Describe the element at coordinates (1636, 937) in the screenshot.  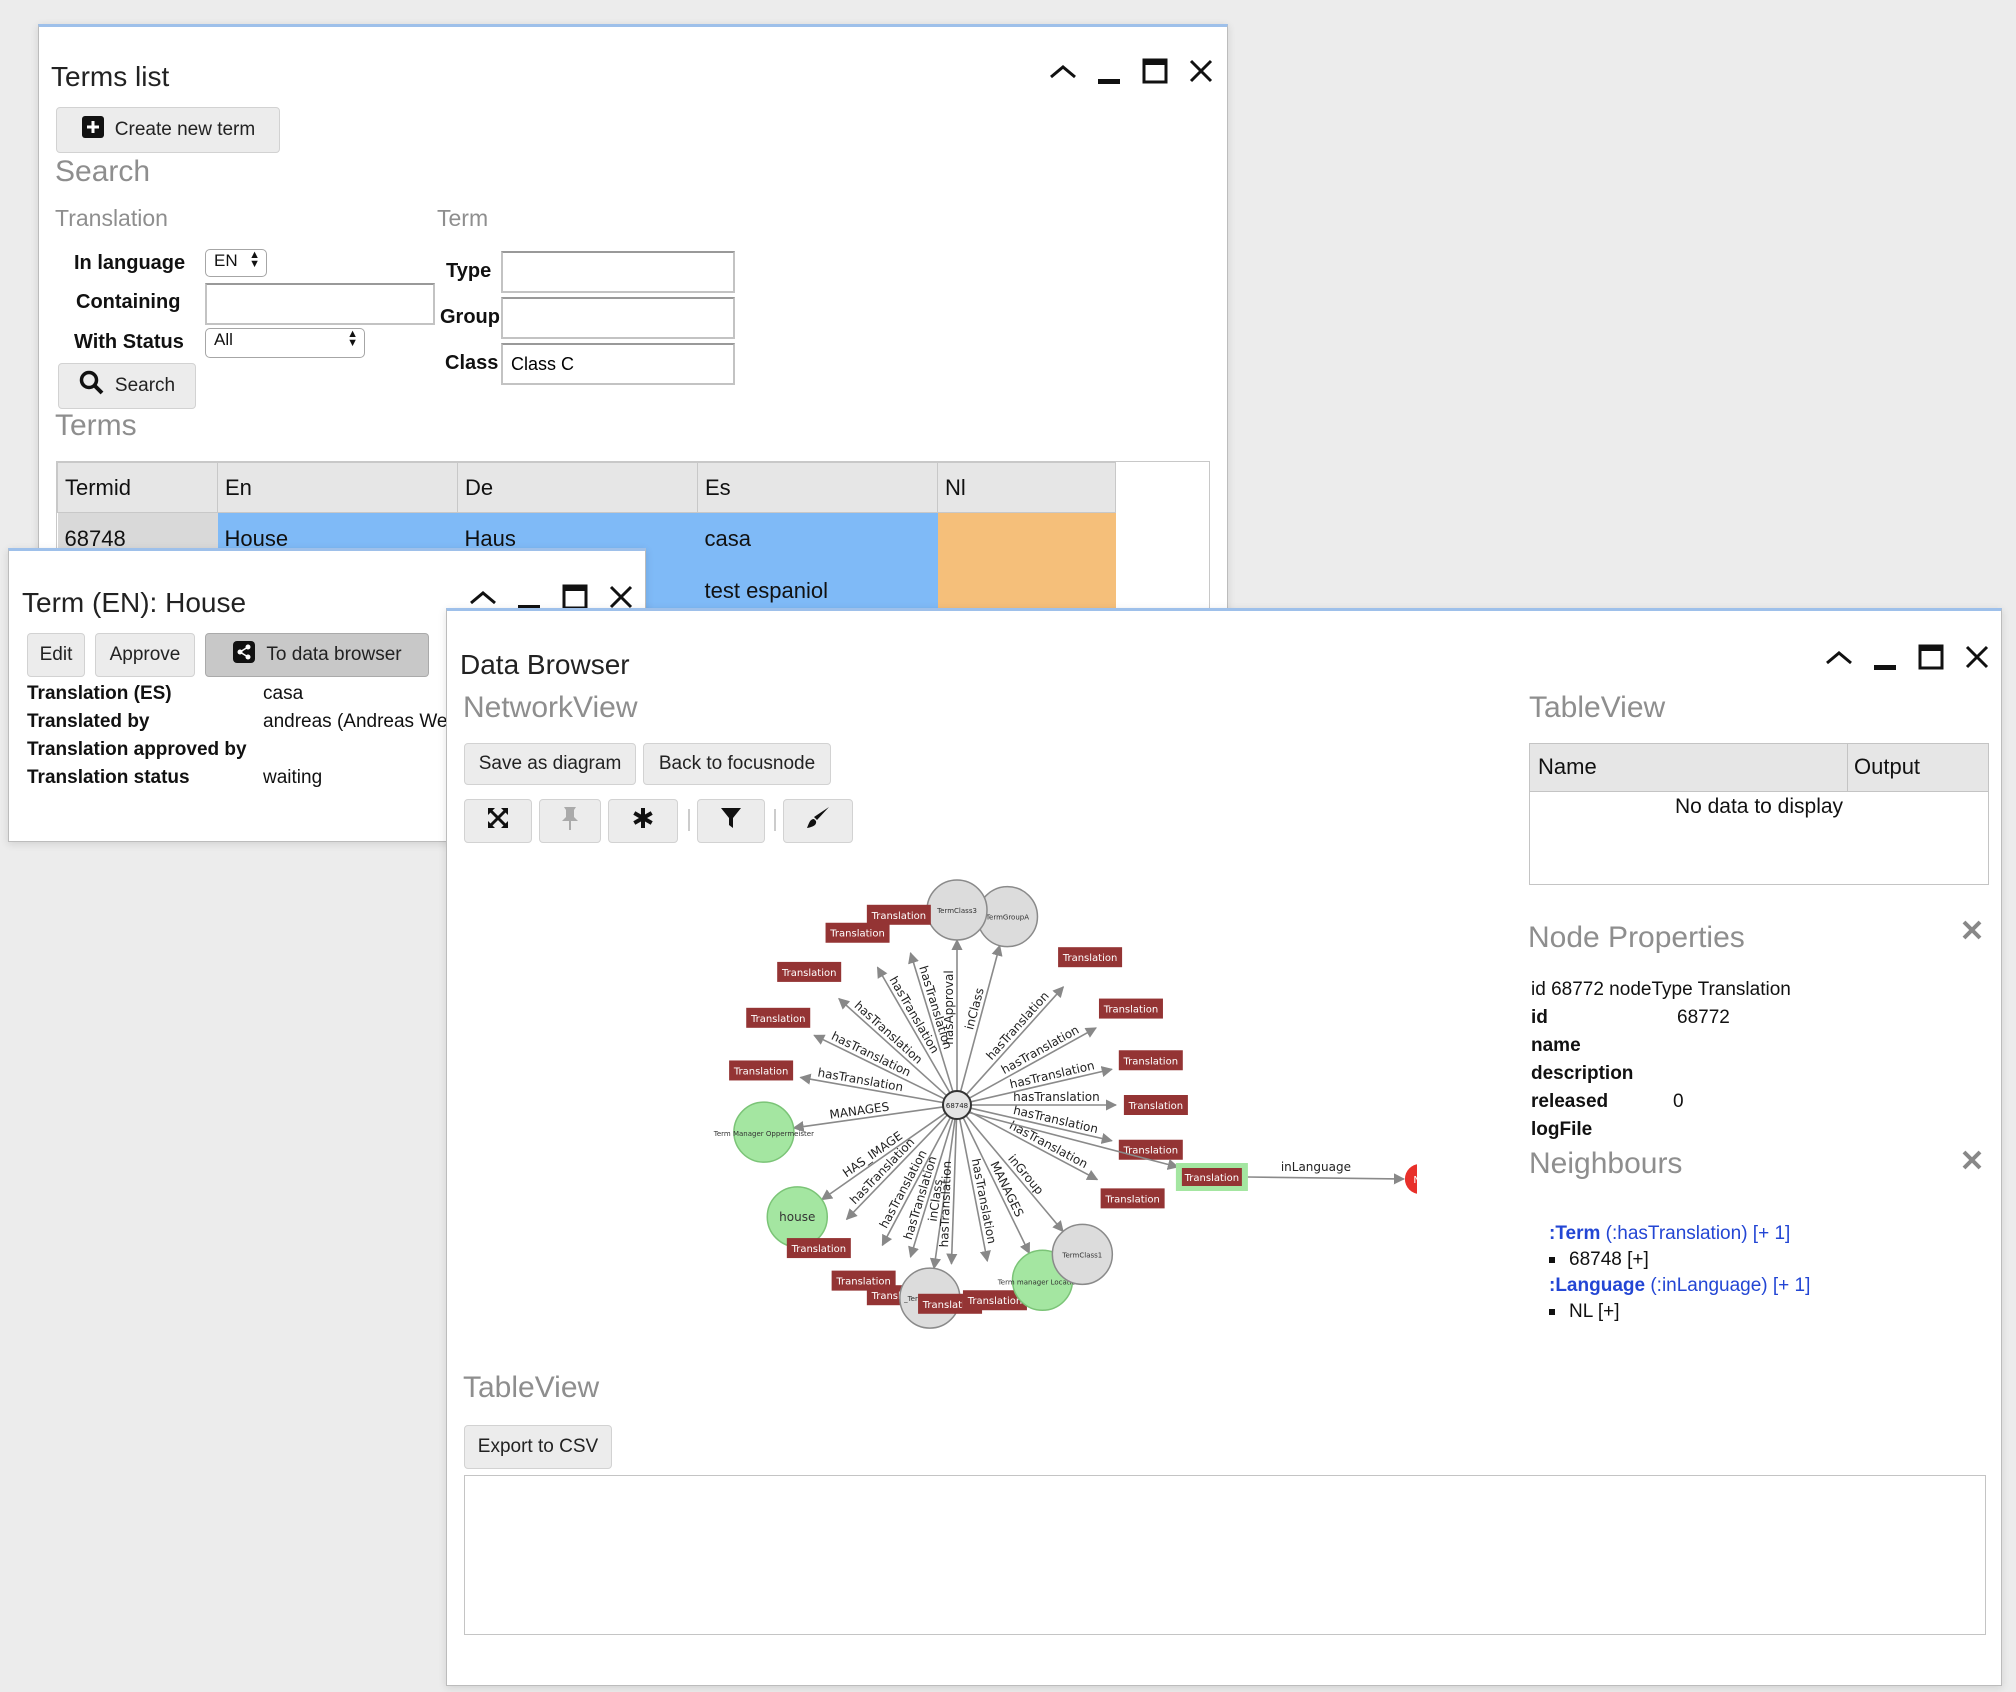
I see `node-properties-heading: Node Properties` at that location.